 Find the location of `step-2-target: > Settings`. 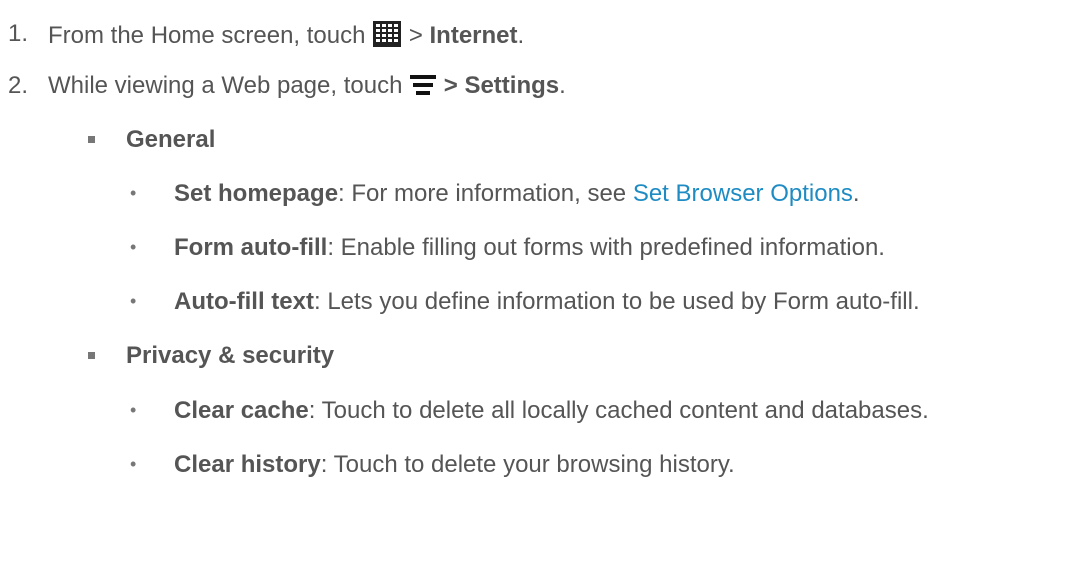

step-2-target: > Settings is located at coordinates (501, 85).